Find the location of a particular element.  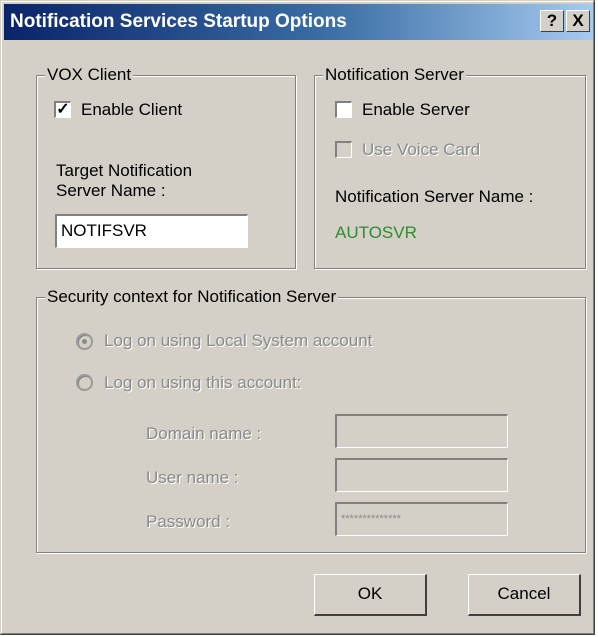

enable-client-checkbox: ✓ is located at coordinates (62, 109).